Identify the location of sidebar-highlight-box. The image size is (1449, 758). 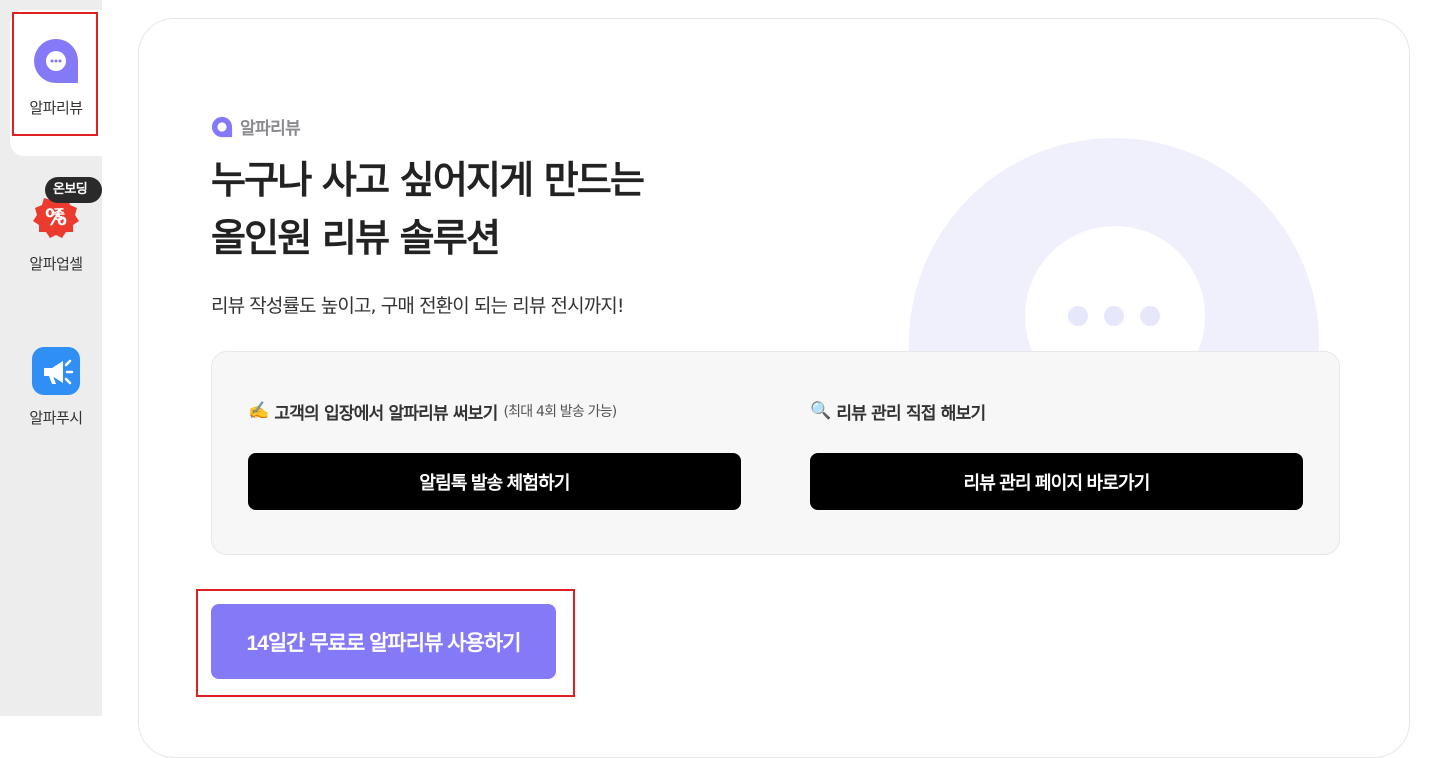
(55, 74).